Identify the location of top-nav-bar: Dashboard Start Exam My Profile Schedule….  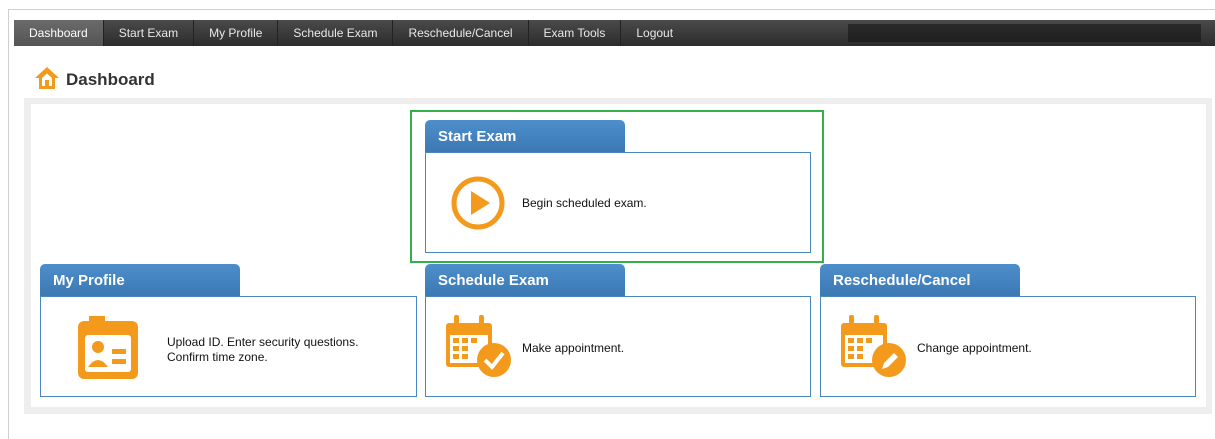
(614, 33).